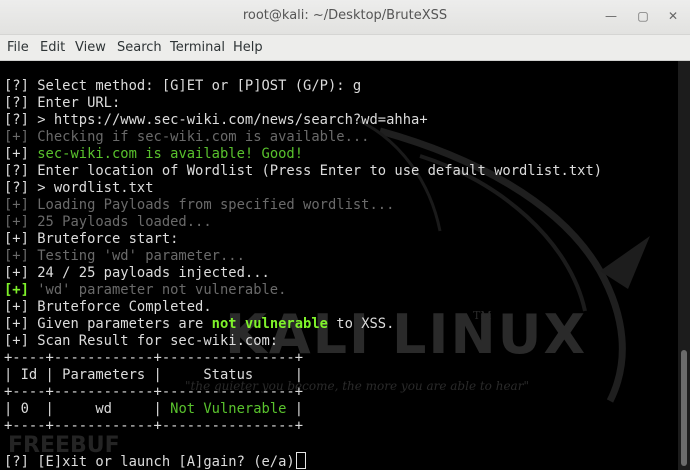  What do you see at coordinates (197, 47) in the screenshot?
I see `menu-terminal: Terminal` at bounding box center [197, 47].